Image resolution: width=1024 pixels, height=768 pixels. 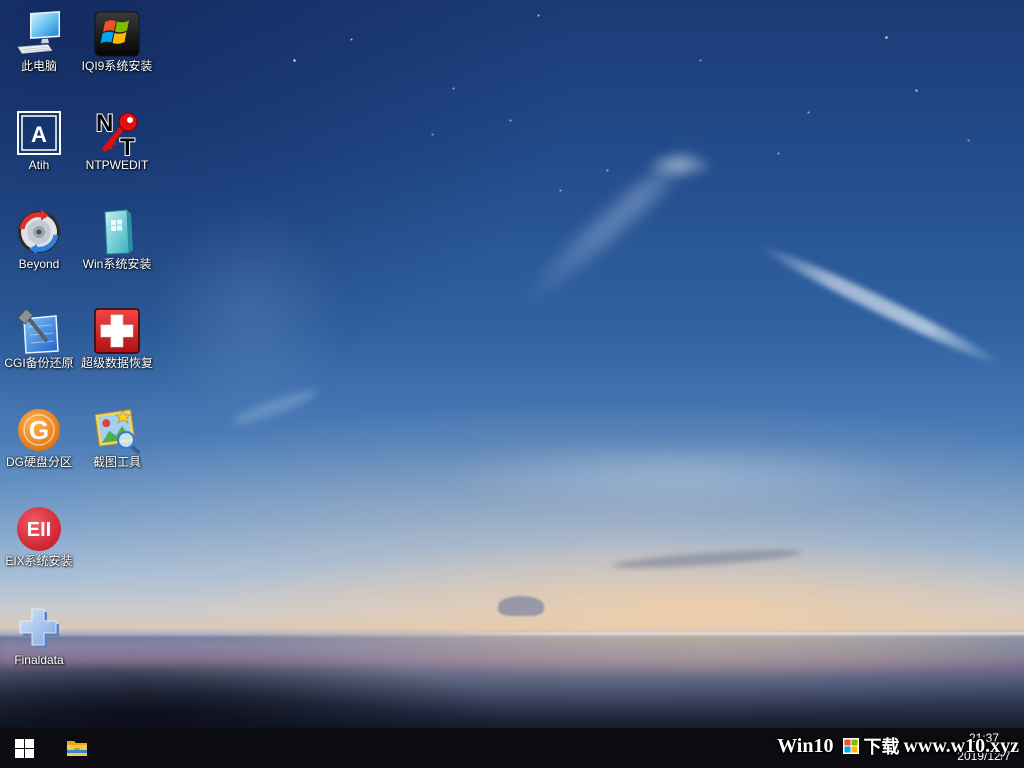 I want to click on ntpwedit-logo-letter: T, so click(x=127, y=145).